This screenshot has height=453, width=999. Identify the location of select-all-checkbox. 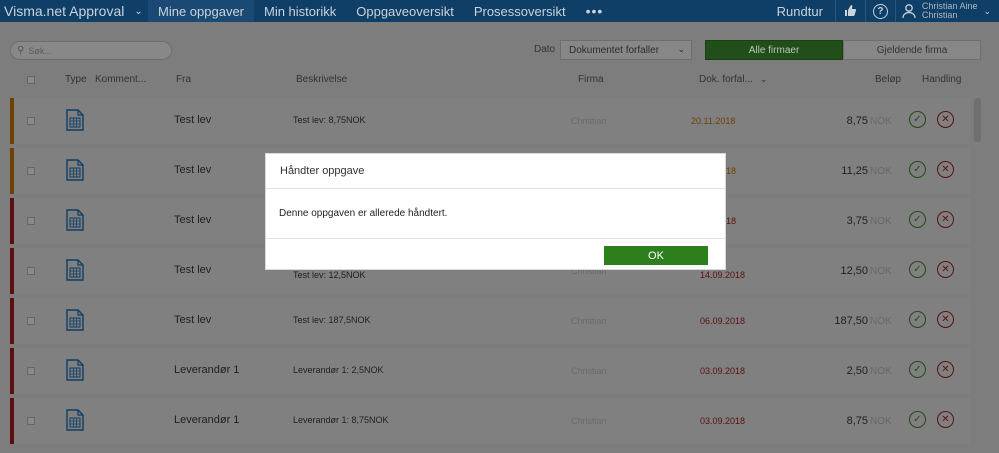
(31, 80).